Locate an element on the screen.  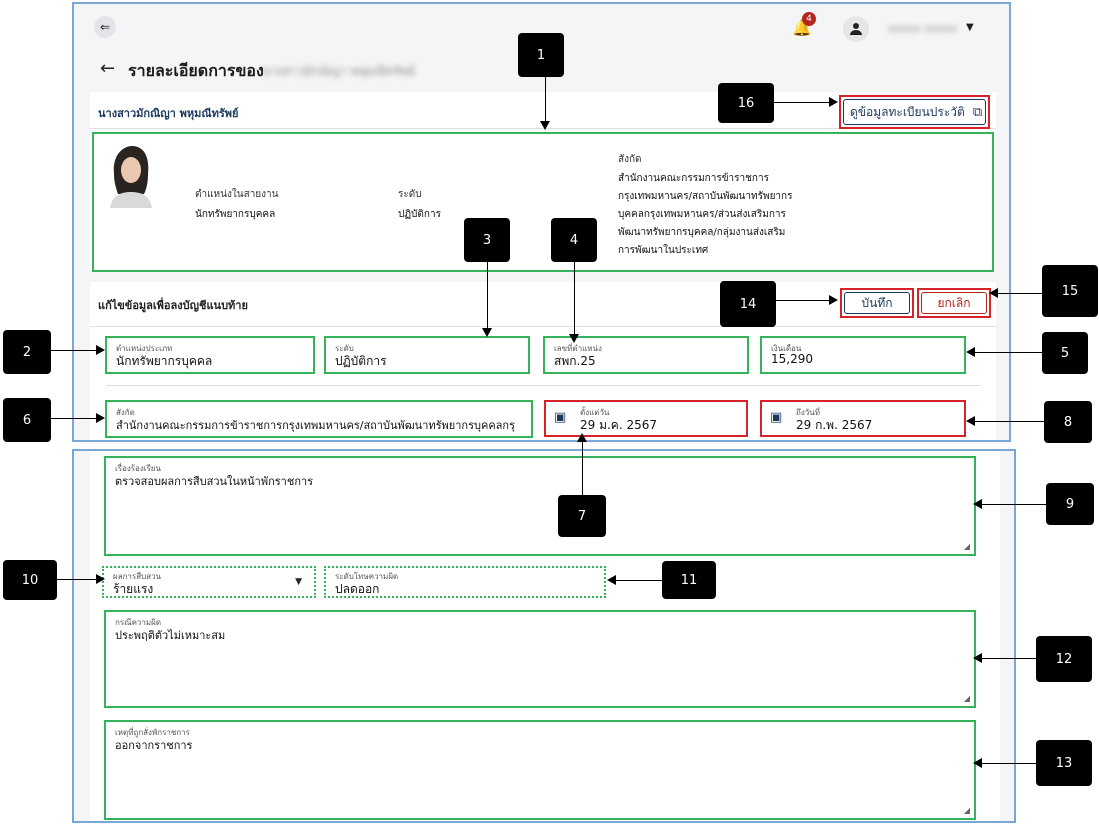
affiliation-line: พัฒนาทรัพยากรบุคคล/กลุ่มงานส่งเสริม is located at coordinates (702, 232).